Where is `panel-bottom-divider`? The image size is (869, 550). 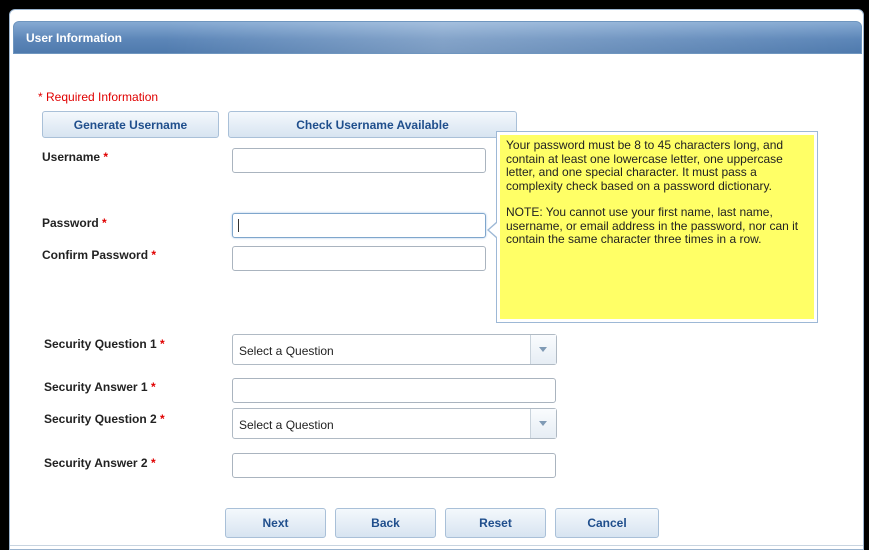 panel-bottom-divider is located at coordinates (436, 545).